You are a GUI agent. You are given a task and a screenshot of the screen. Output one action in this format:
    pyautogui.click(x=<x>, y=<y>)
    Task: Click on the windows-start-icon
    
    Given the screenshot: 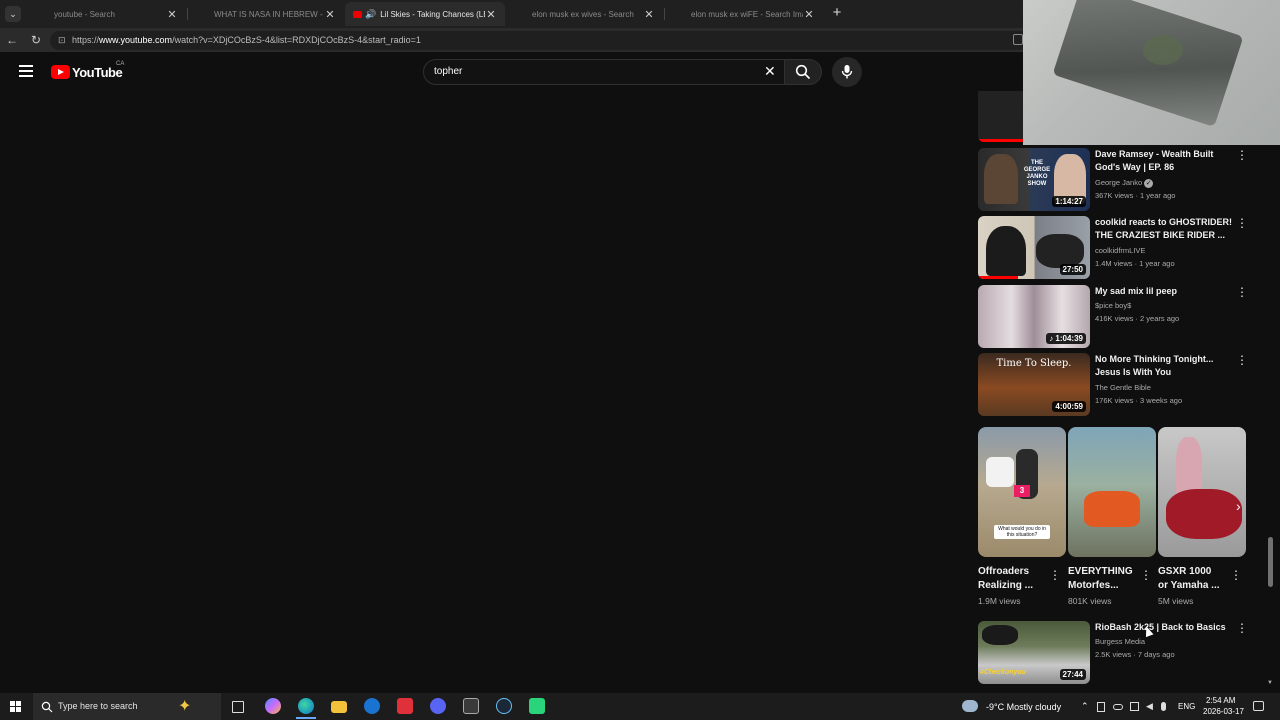 What is the action you would take?
    pyautogui.click(x=15, y=706)
    